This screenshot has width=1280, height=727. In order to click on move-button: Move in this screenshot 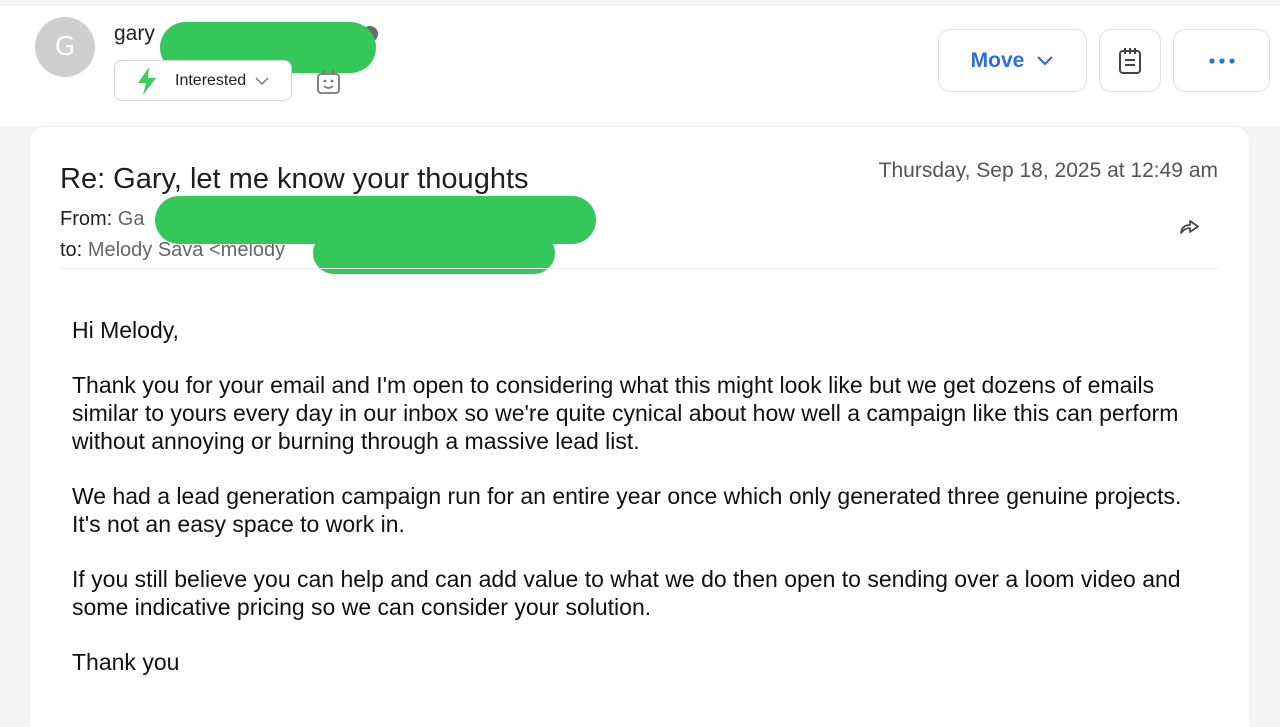, I will do `click(1012, 60)`.